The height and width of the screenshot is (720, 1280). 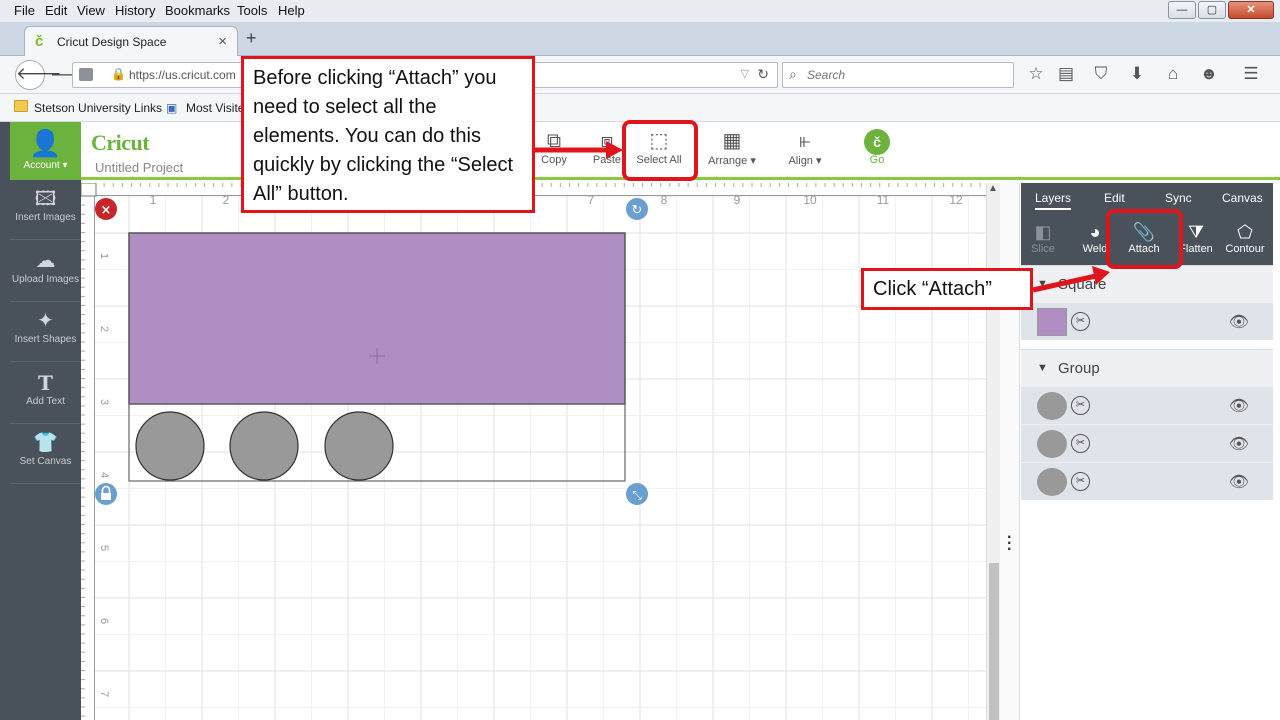 I want to click on ruler-top-label: 8, so click(x=664, y=200).